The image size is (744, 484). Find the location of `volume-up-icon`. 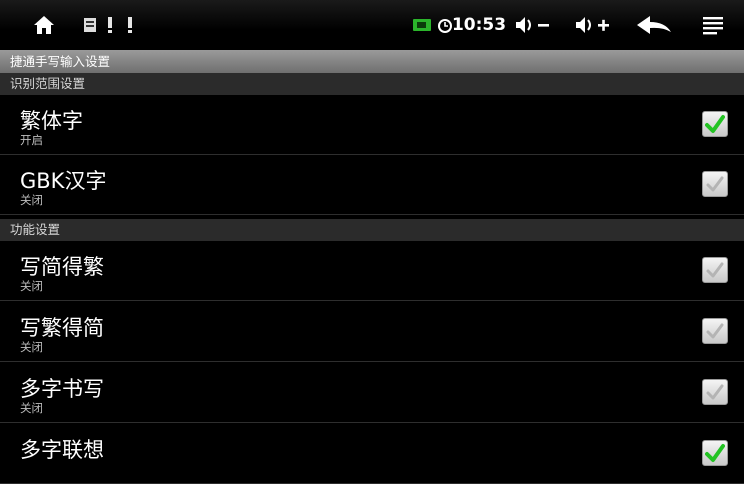

volume-up-icon is located at coordinates (593, 25).